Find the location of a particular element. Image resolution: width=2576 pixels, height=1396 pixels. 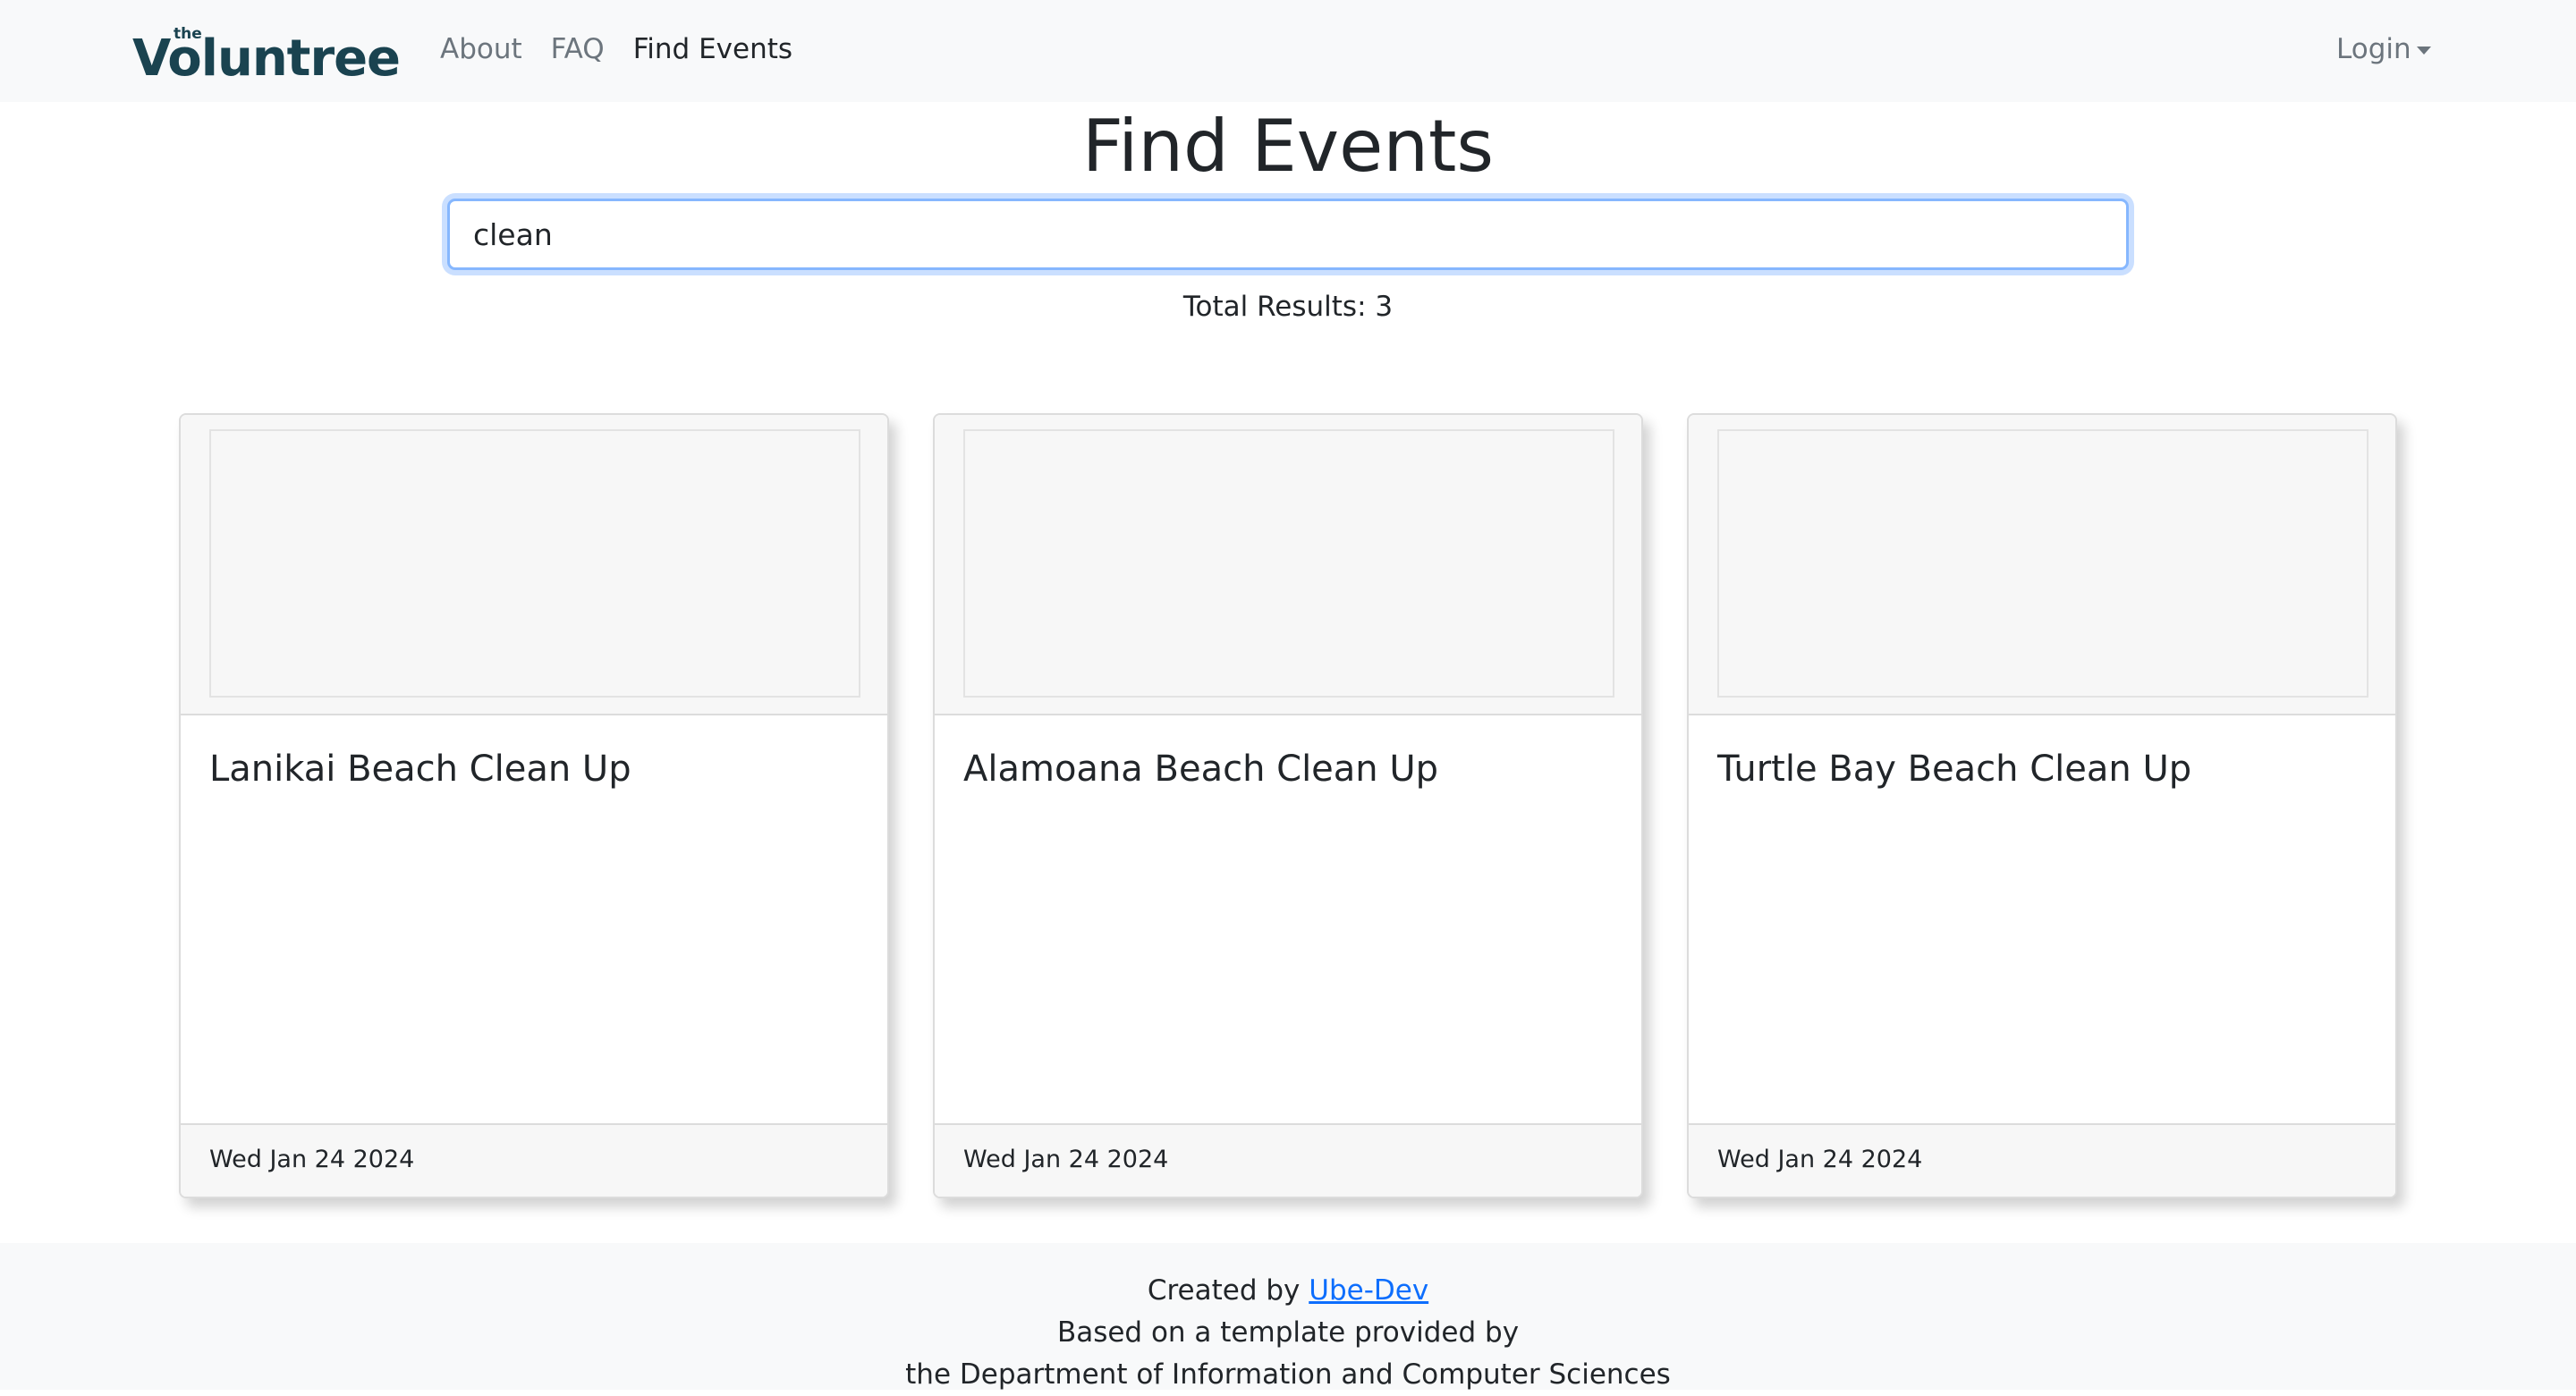

brand-name: Voluntree is located at coordinates (266, 59).